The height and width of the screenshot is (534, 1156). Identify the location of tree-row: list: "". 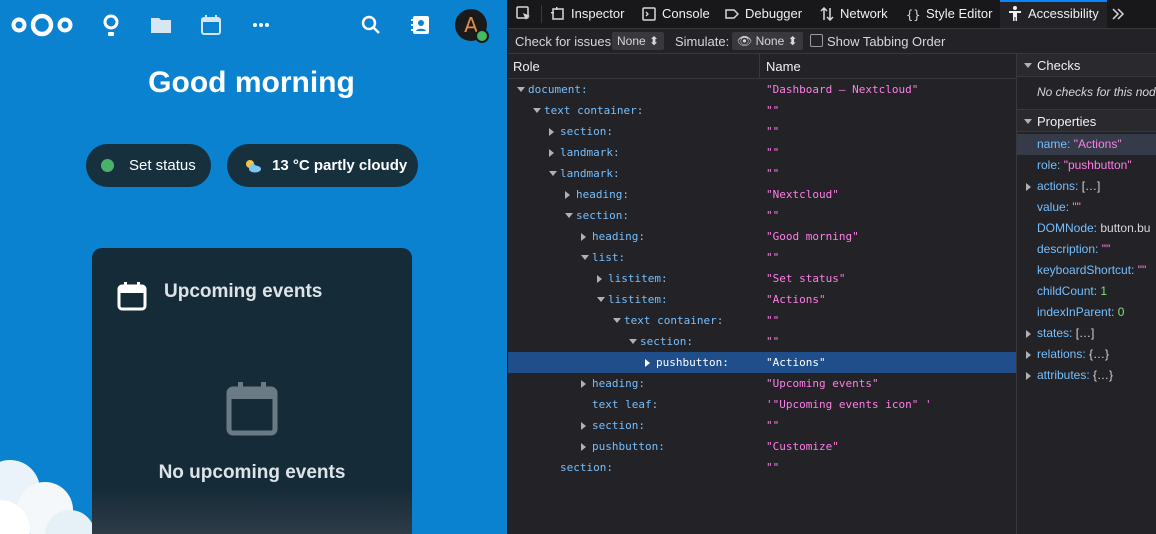
(762, 257).